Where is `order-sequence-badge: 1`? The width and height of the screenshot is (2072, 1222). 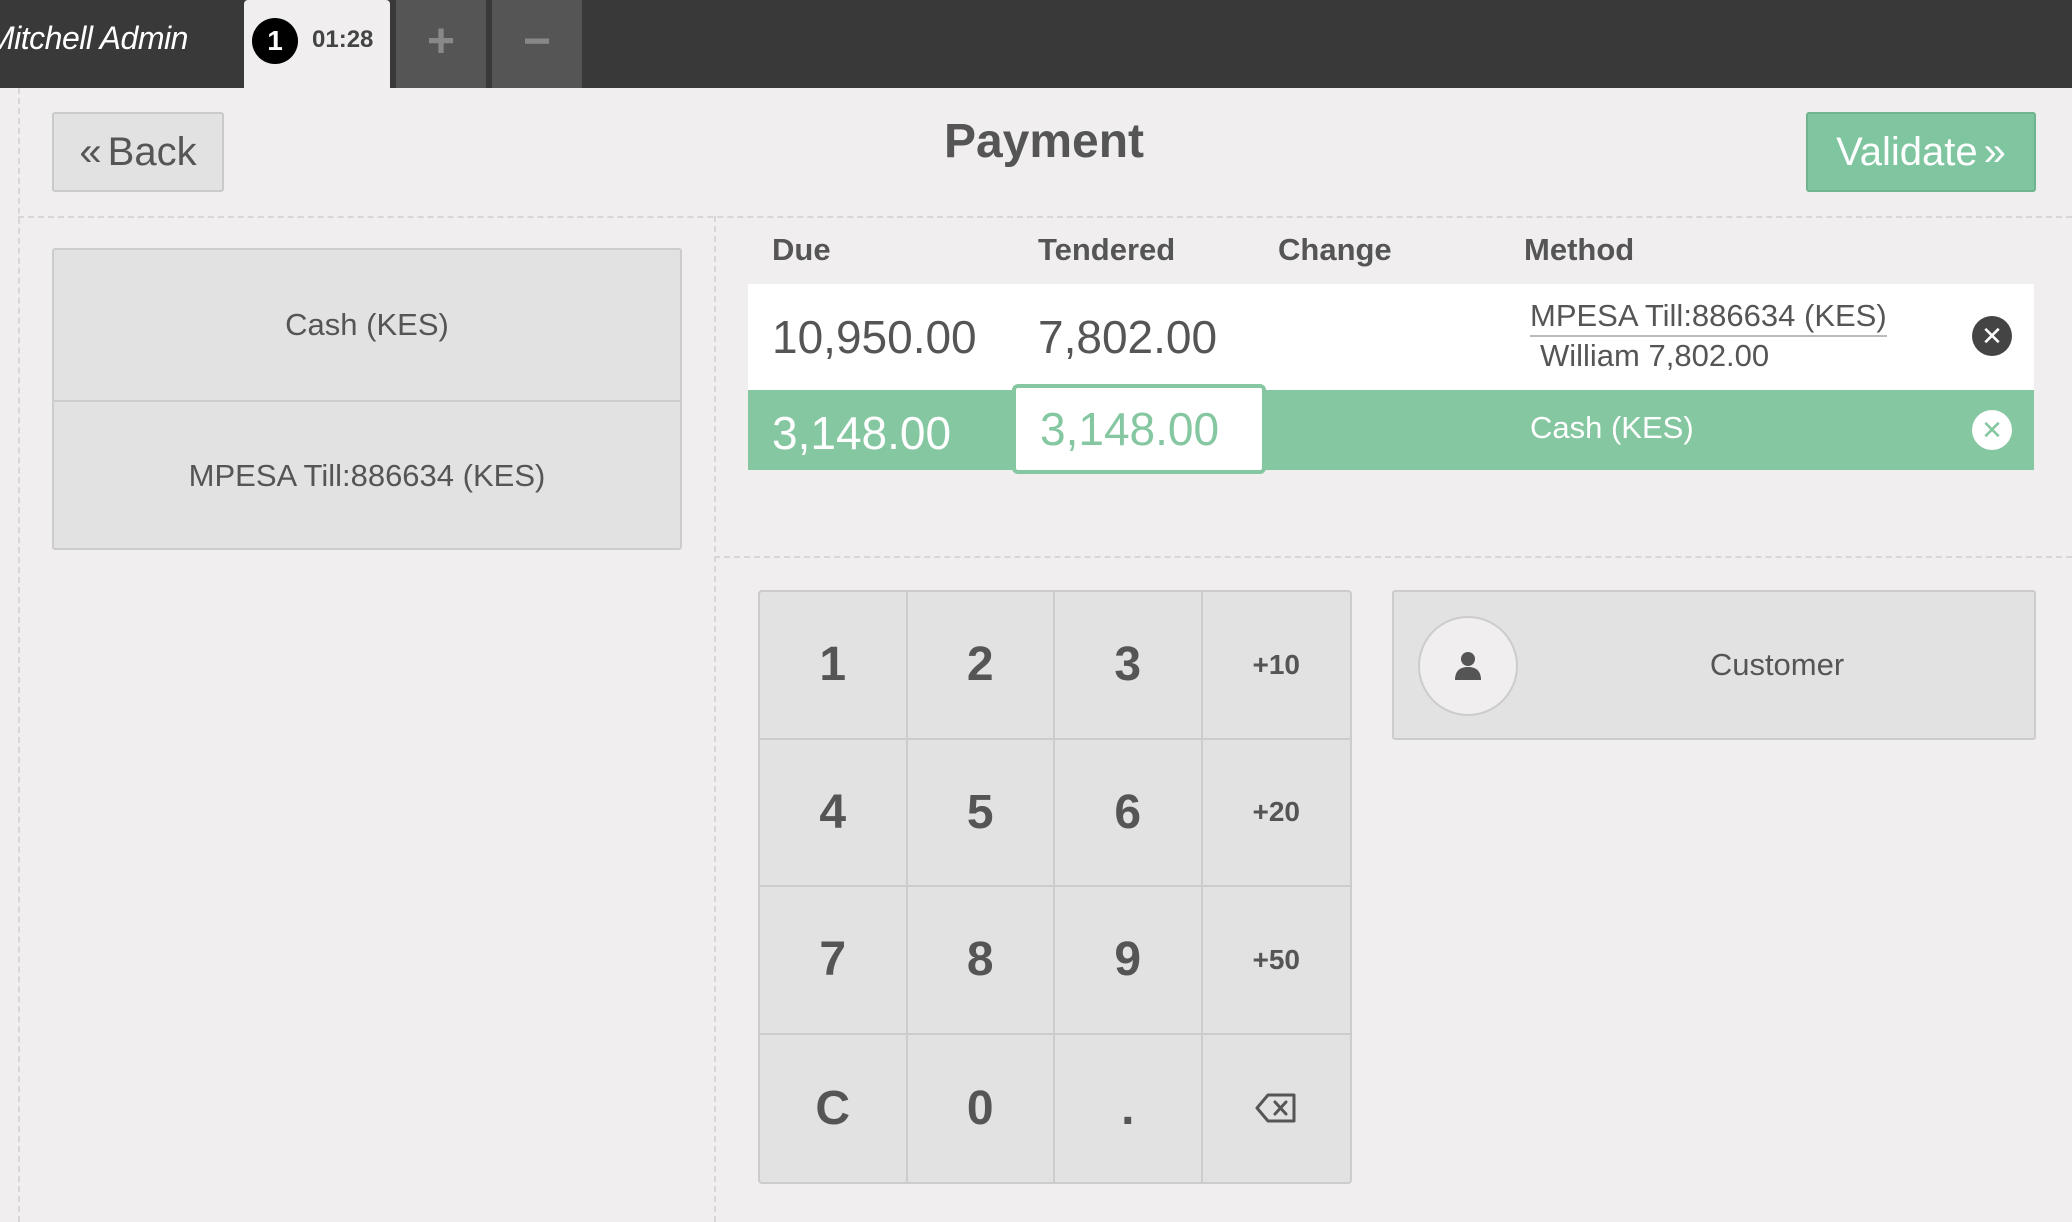
order-sequence-badge: 1 is located at coordinates (275, 41).